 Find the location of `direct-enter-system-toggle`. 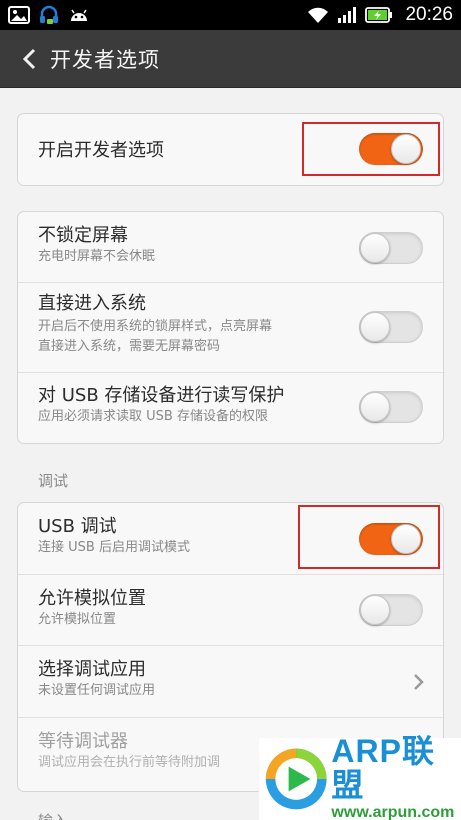

direct-enter-system-toggle is located at coordinates (391, 327).